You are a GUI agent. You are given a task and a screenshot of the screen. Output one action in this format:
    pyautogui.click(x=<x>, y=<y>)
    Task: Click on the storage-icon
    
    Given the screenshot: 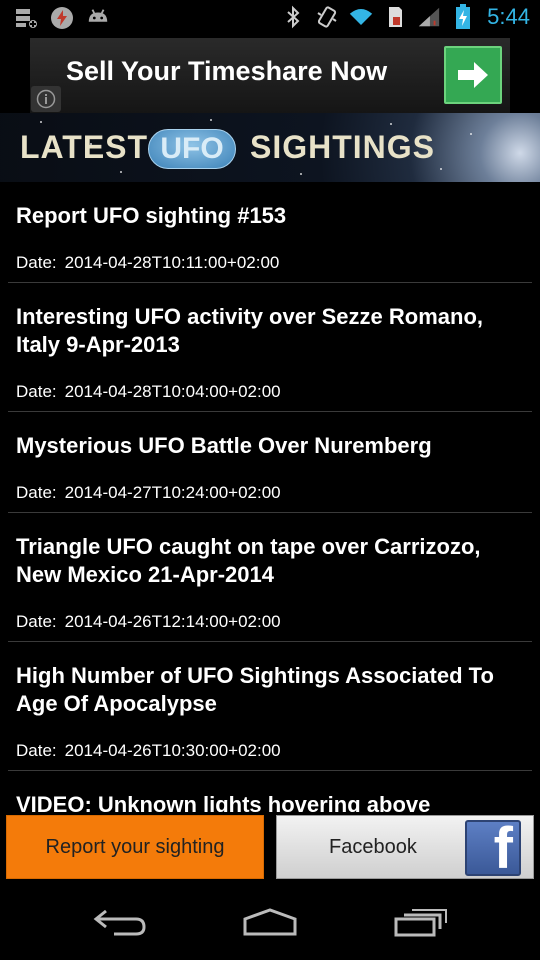 What is the action you would take?
    pyautogui.click(x=26, y=18)
    